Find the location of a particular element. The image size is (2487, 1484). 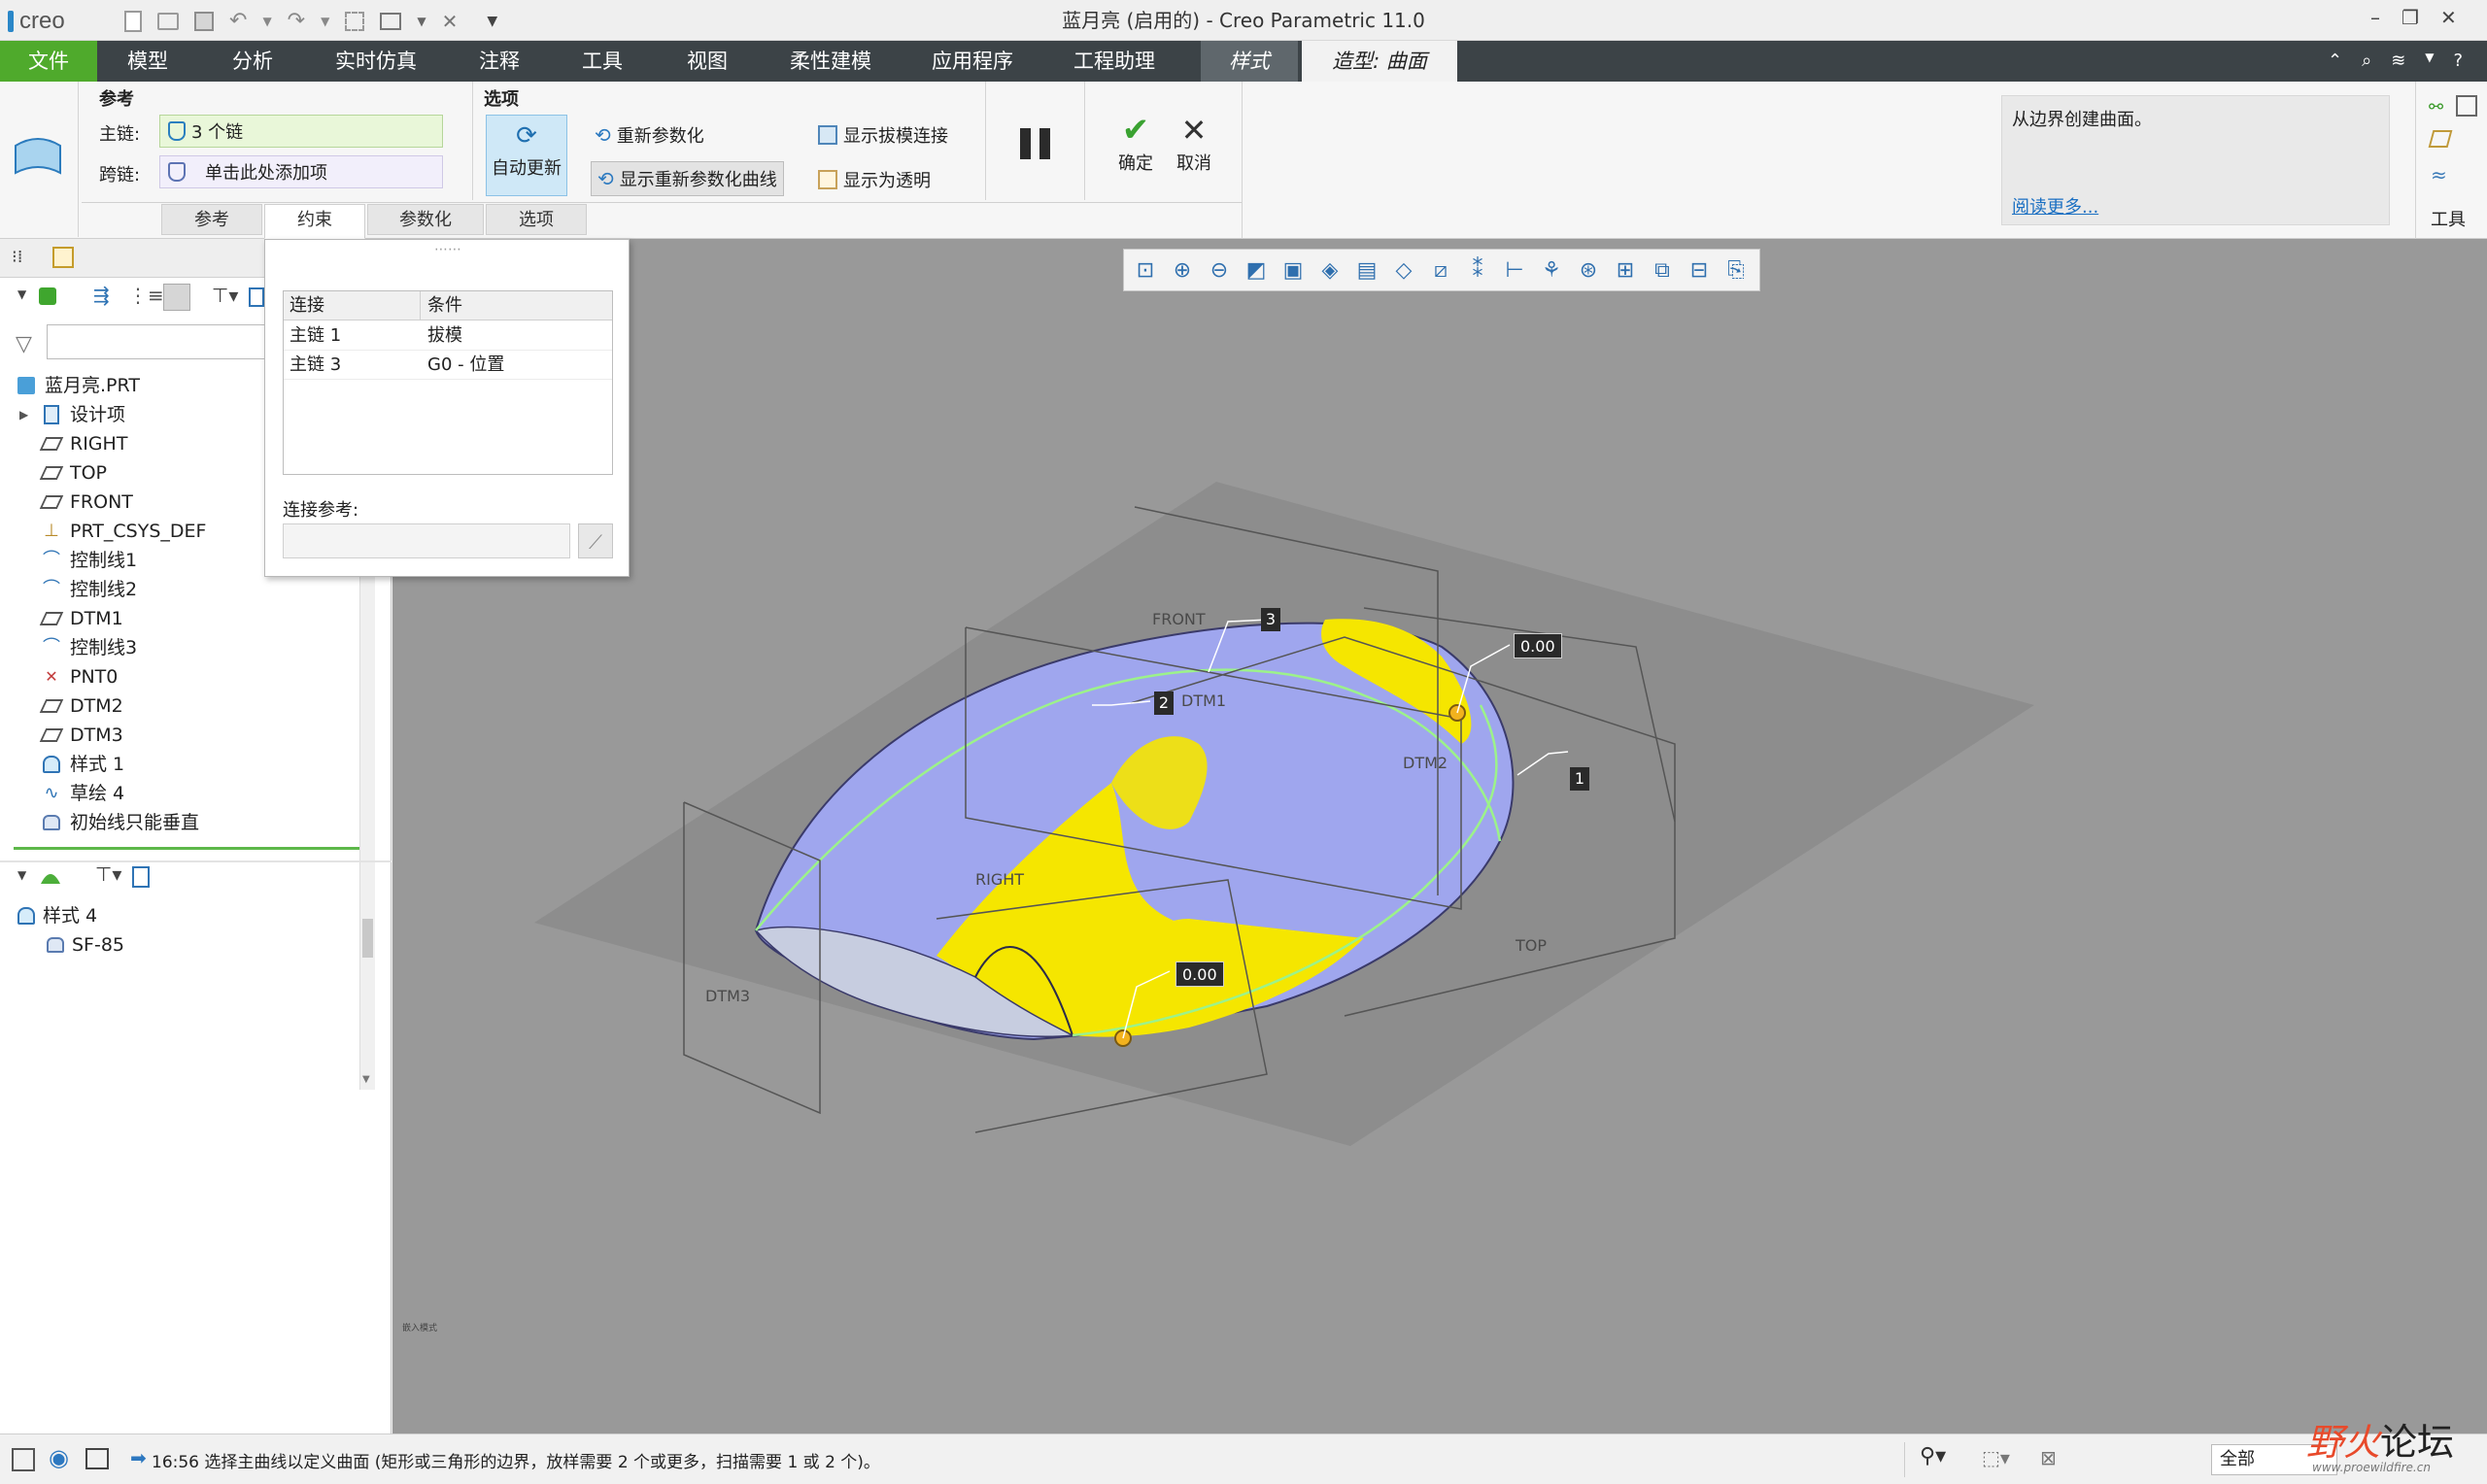

full-screen-icon is located at coordinates (97, 1458).